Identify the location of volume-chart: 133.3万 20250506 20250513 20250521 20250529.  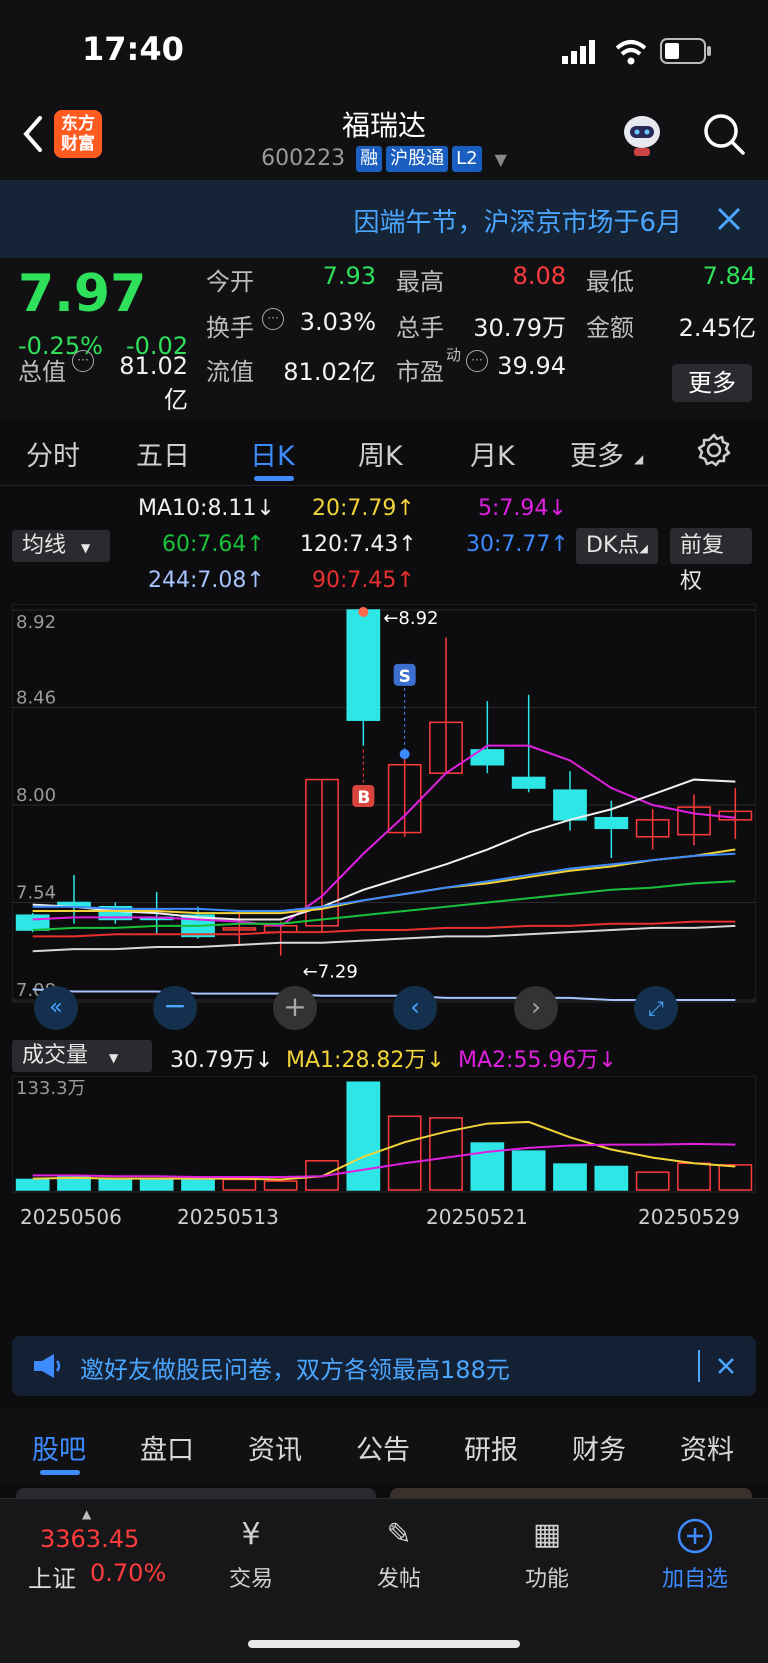
(384, 1170).